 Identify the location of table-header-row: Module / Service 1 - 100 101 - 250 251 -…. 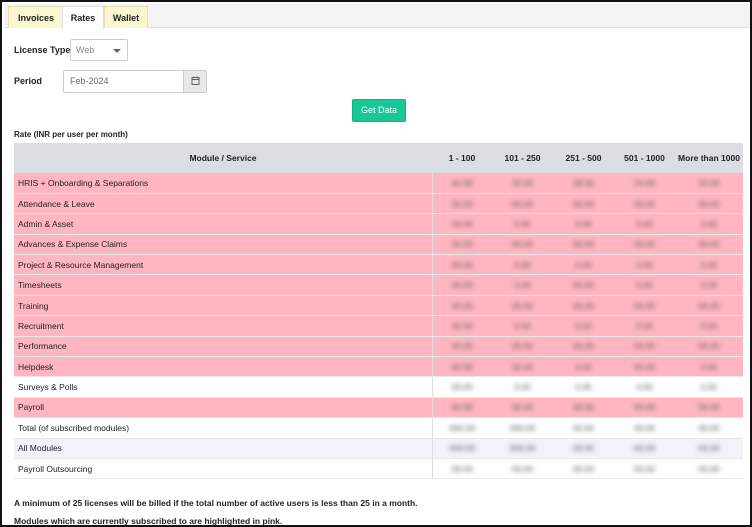
(378, 158).